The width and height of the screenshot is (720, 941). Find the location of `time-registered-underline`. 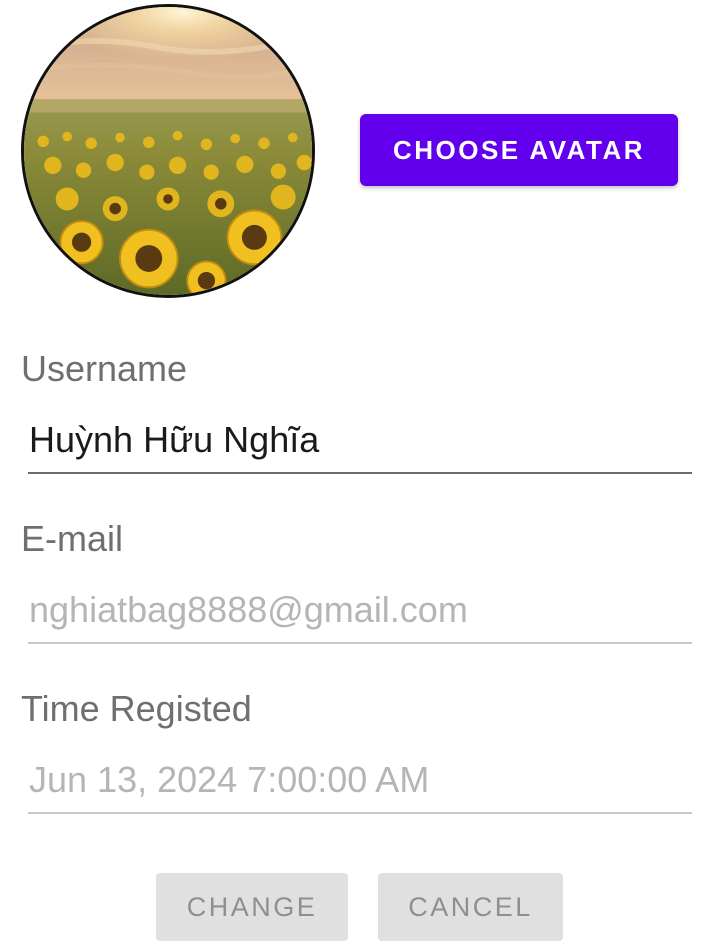

time-registered-underline is located at coordinates (360, 813).